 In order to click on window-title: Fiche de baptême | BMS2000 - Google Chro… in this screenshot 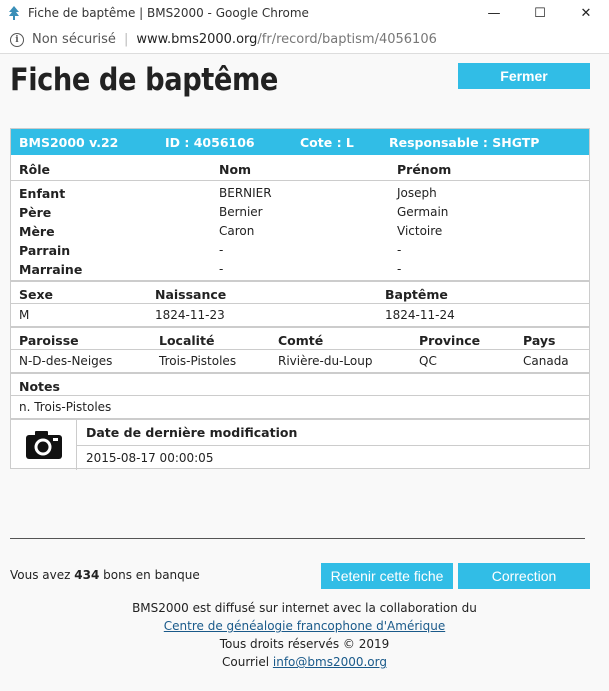, I will do `click(168, 13)`.